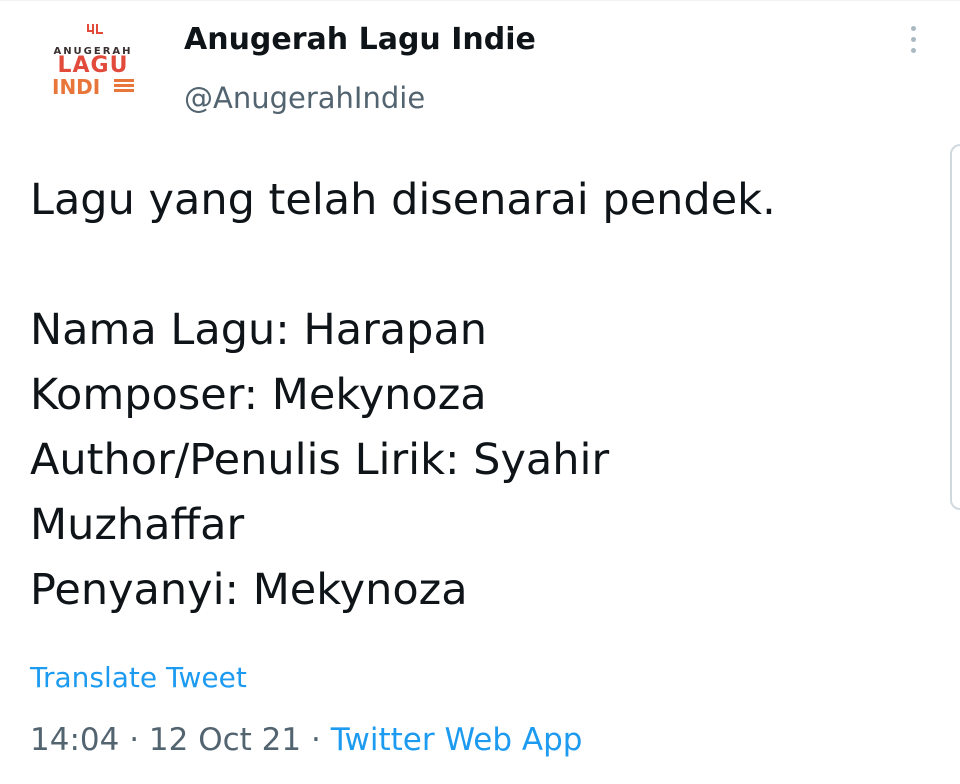 This screenshot has width=960, height=784. What do you see at coordinates (457, 740) in the screenshot?
I see `tweet-source-link: Twitter Web App` at bounding box center [457, 740].